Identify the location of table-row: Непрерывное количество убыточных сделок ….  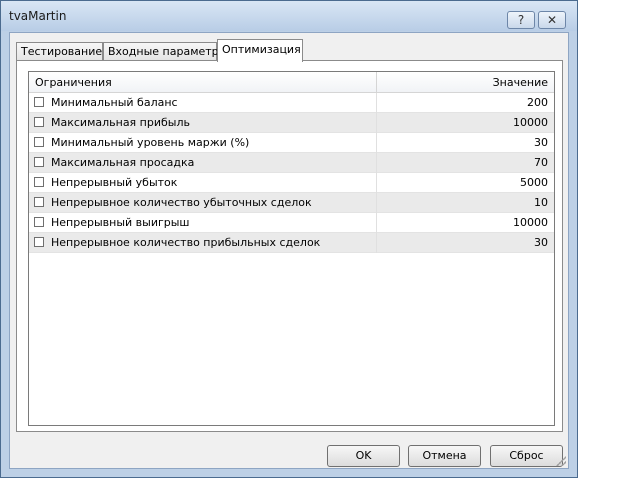
(291, 203).